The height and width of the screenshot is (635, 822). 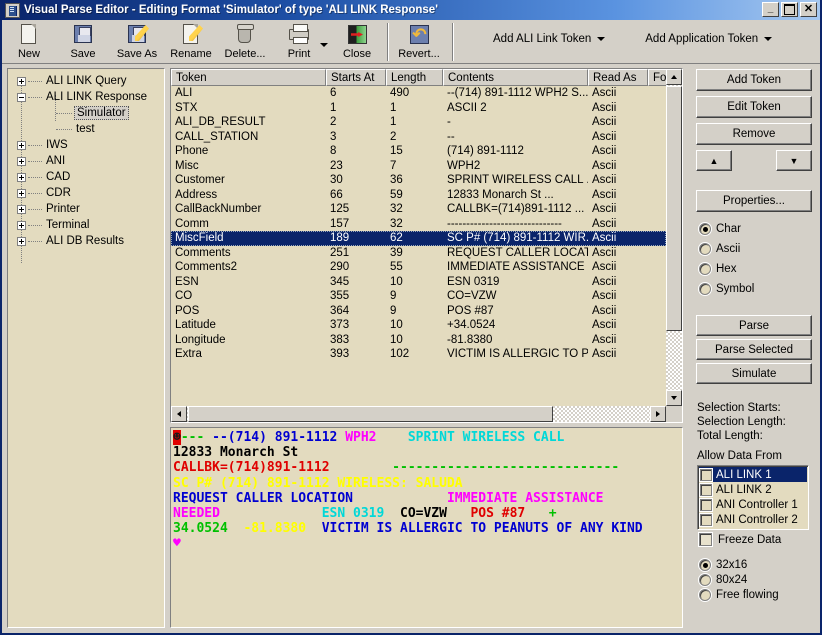 What do you see at coordinates (740, 539) in the screenshot?
I see `freeze-data-checkbox: Freeze Data` at bounding box center [740, 539].